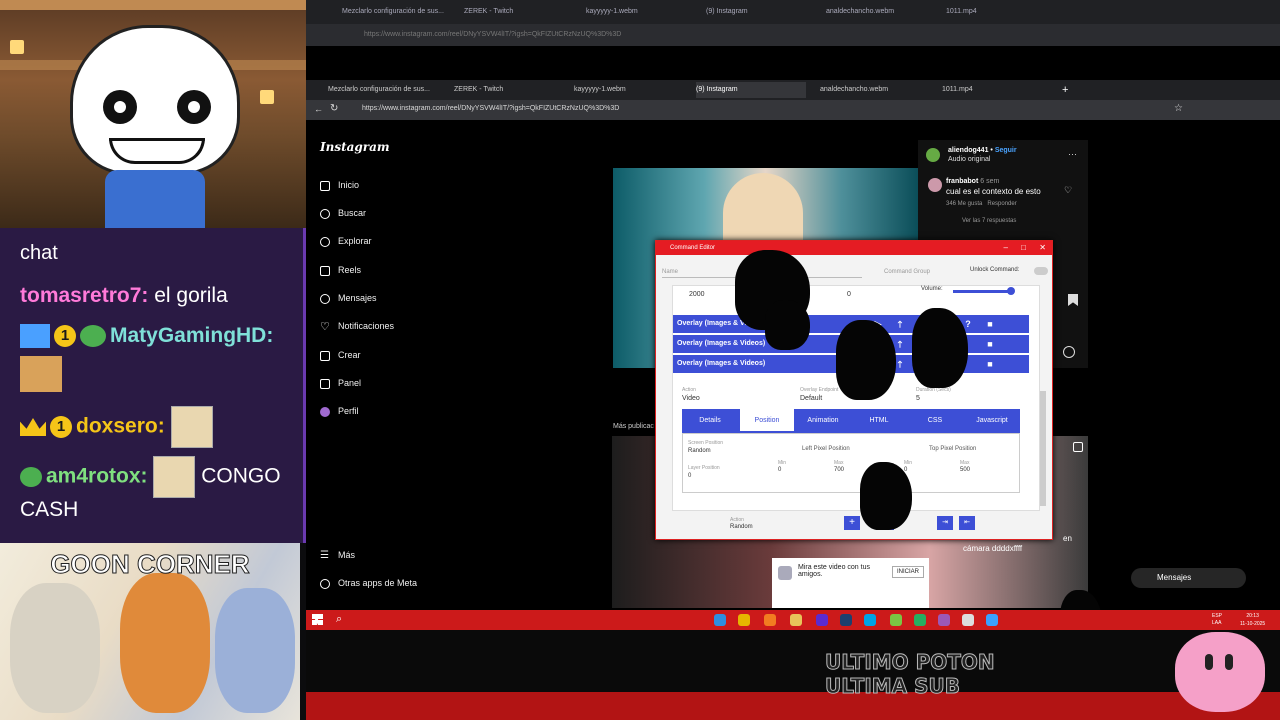 The height and width of the screenshot is (720, 1280). Describe the element at coordinates (989, 221) in the screenshot. I see `view-replies: Ver las 7 respuestas` at that location.